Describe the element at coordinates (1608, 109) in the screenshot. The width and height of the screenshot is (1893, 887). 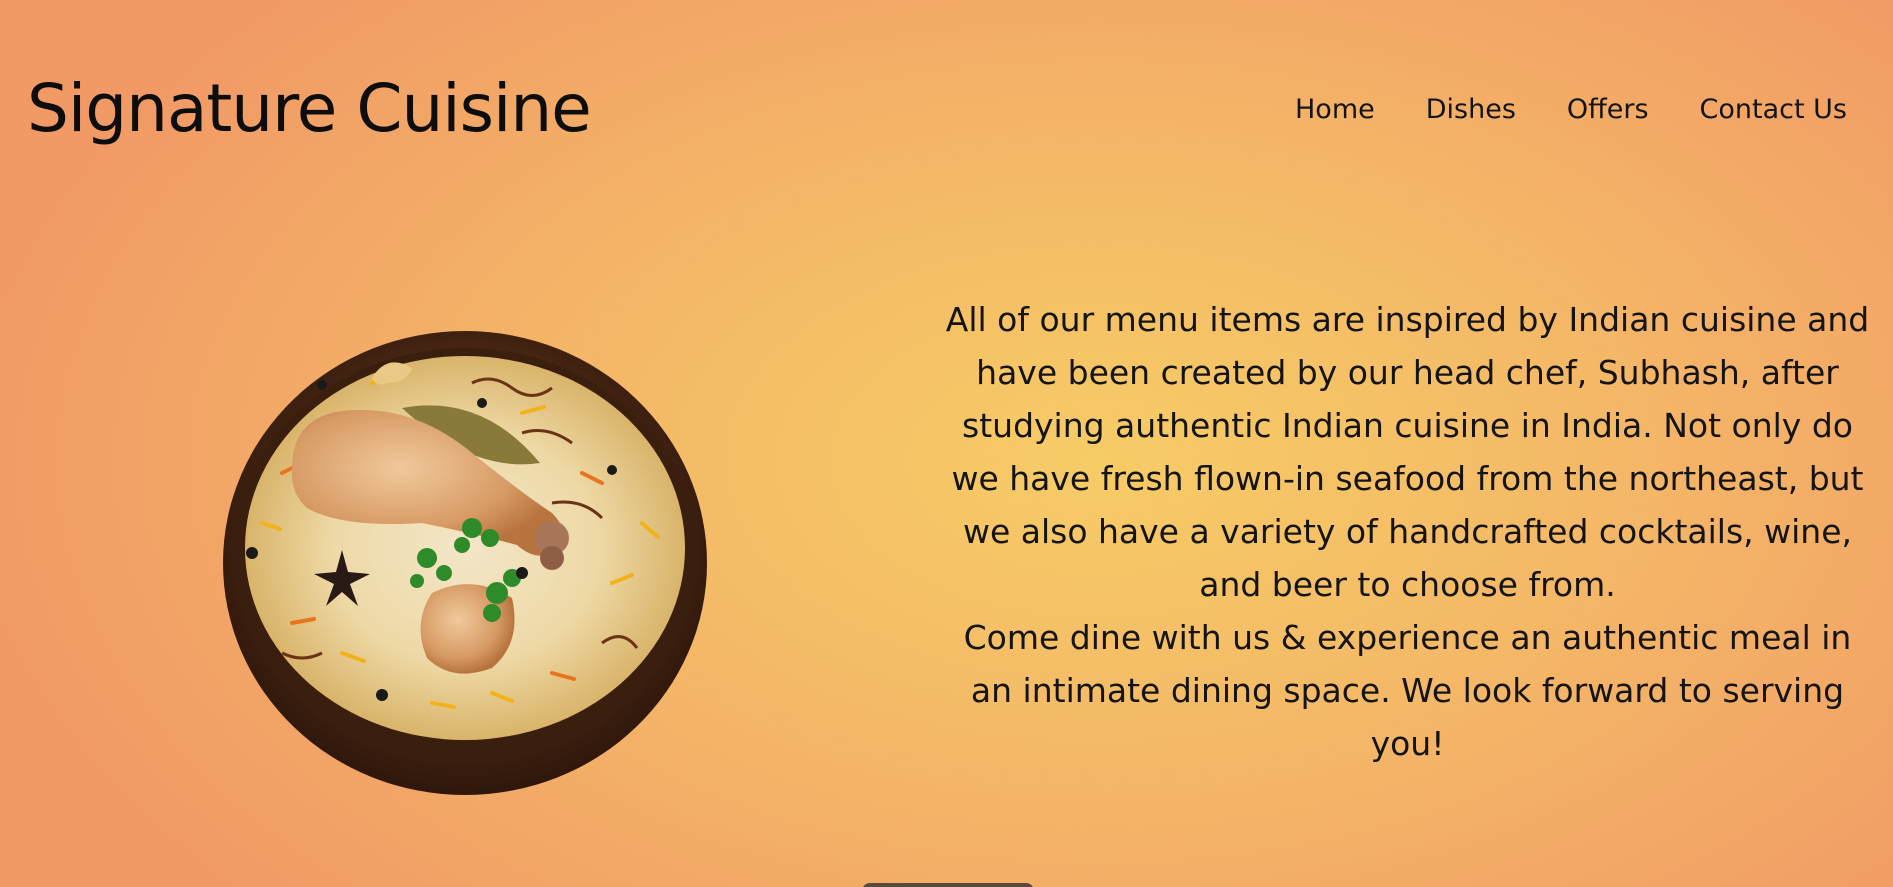
I see `nav-offers-link: Offers` at that location.